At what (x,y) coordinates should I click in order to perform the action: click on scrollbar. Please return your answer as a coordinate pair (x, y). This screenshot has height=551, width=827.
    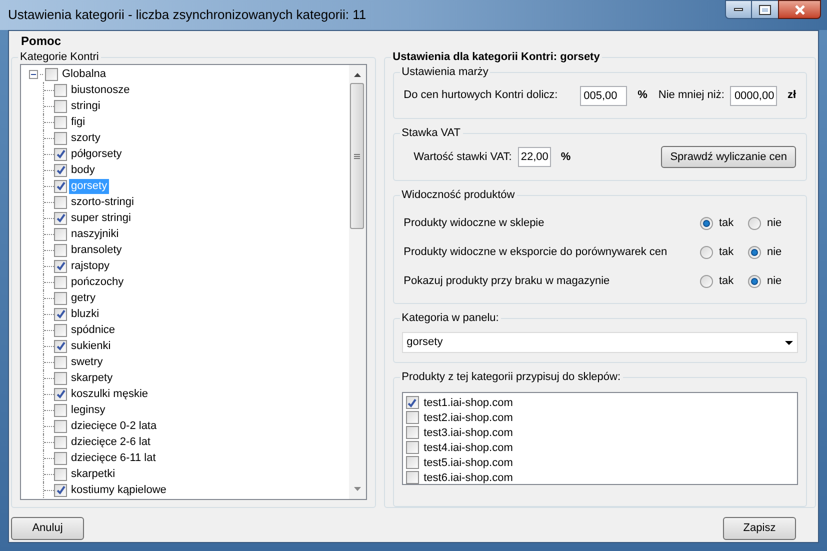
    Looking at the image, I should click on (357, 282).